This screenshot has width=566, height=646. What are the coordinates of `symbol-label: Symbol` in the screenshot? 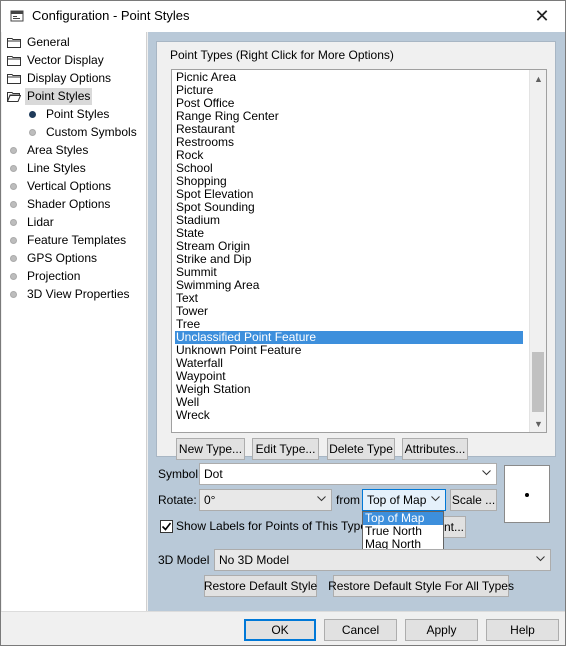 It's located at (178, 474).